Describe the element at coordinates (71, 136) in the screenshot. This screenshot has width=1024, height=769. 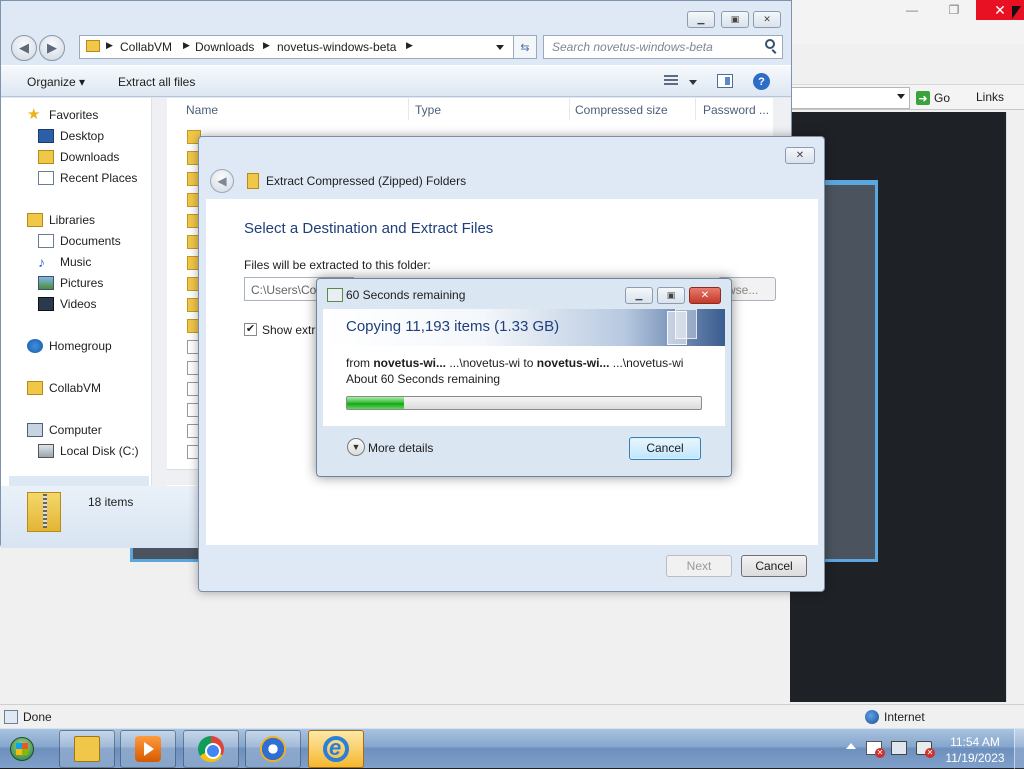
I see `nav-desktop: Desktop` at that location.